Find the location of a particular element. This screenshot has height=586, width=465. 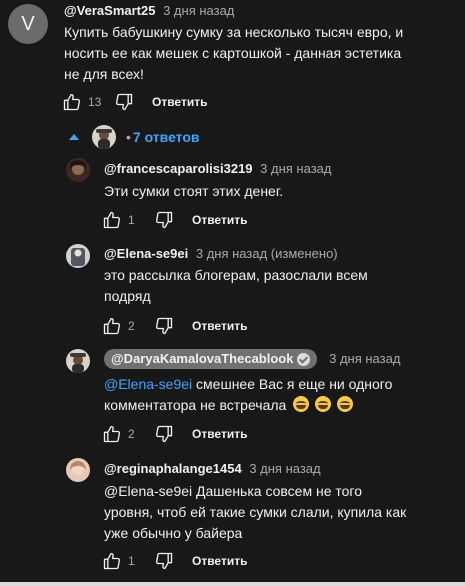

comment-header: @VeraSmart25 3 дня назад is located at coordinates (149, 11).